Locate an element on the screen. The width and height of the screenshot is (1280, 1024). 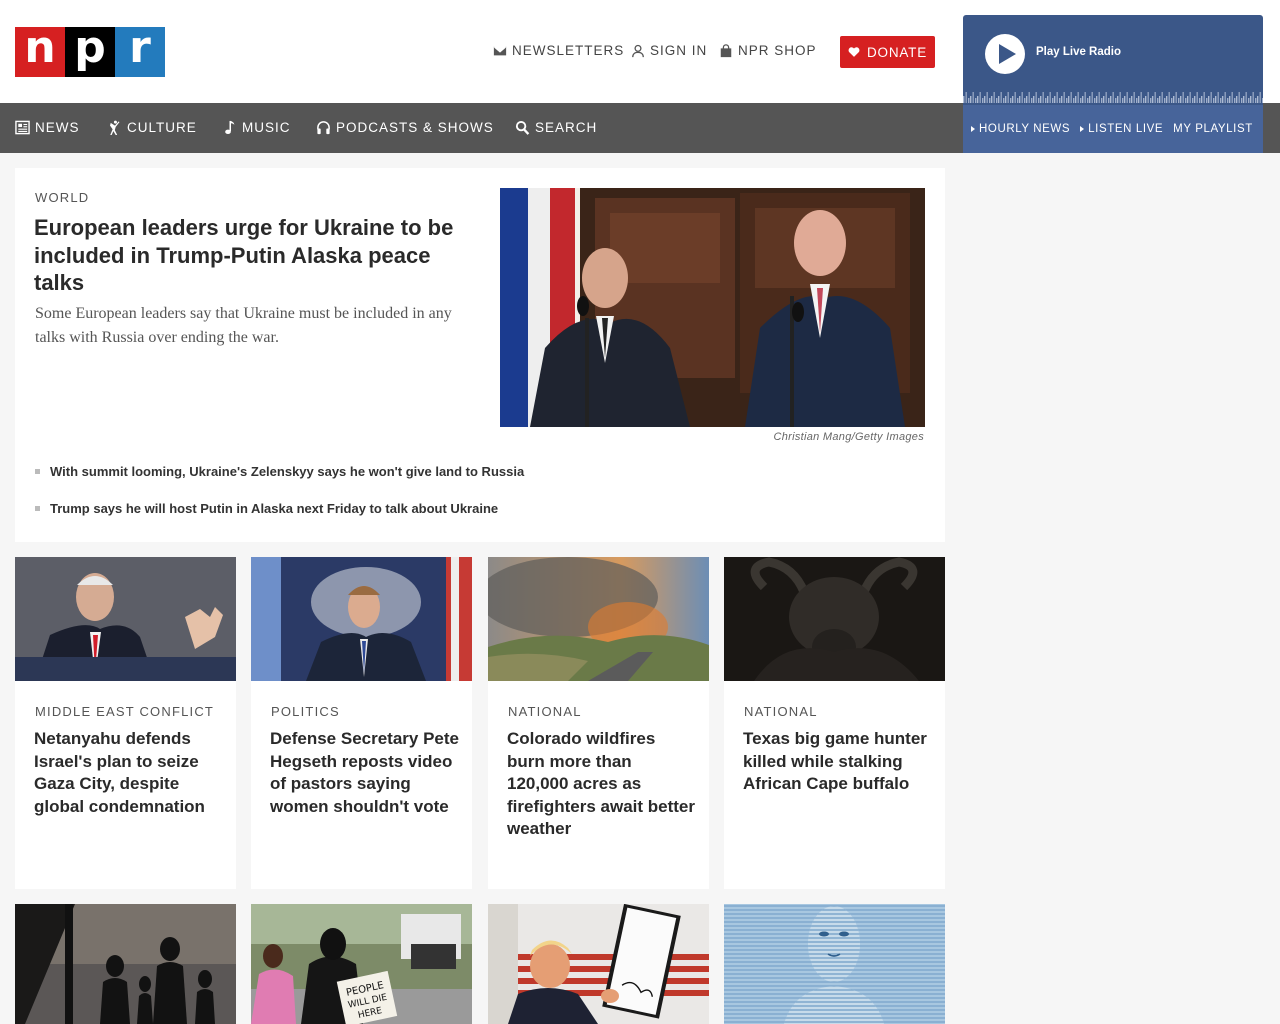
sign-in-link: SIGN IN is located at coordinates (669, 50).